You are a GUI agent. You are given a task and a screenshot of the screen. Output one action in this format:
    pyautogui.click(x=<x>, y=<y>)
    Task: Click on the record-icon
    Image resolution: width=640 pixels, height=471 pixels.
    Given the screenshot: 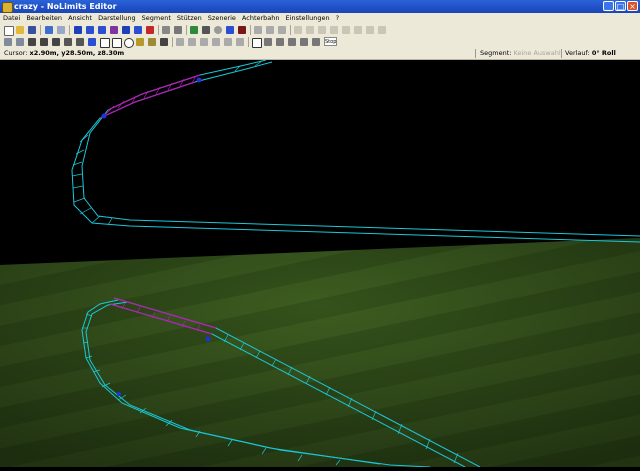 What is the action you would take?
    pyautogui.click(x=242, y=30)
    